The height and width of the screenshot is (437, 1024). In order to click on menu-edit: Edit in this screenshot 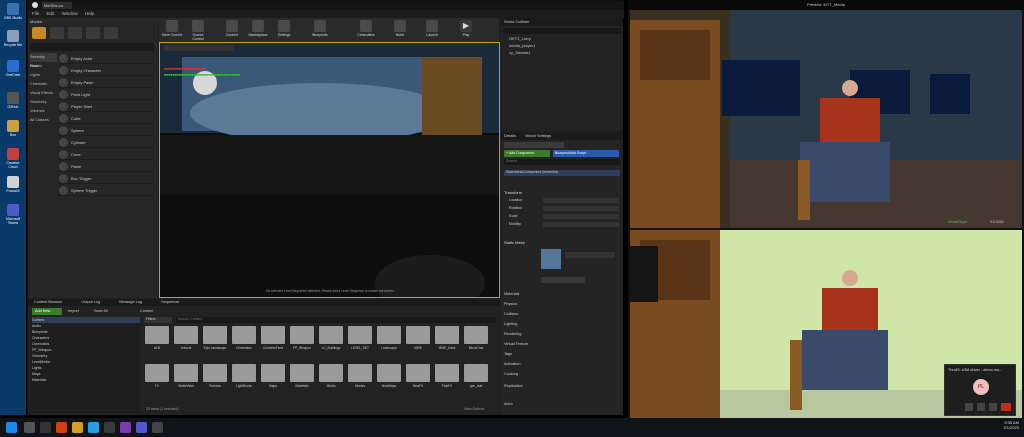, I will do `click(51, 13)`.